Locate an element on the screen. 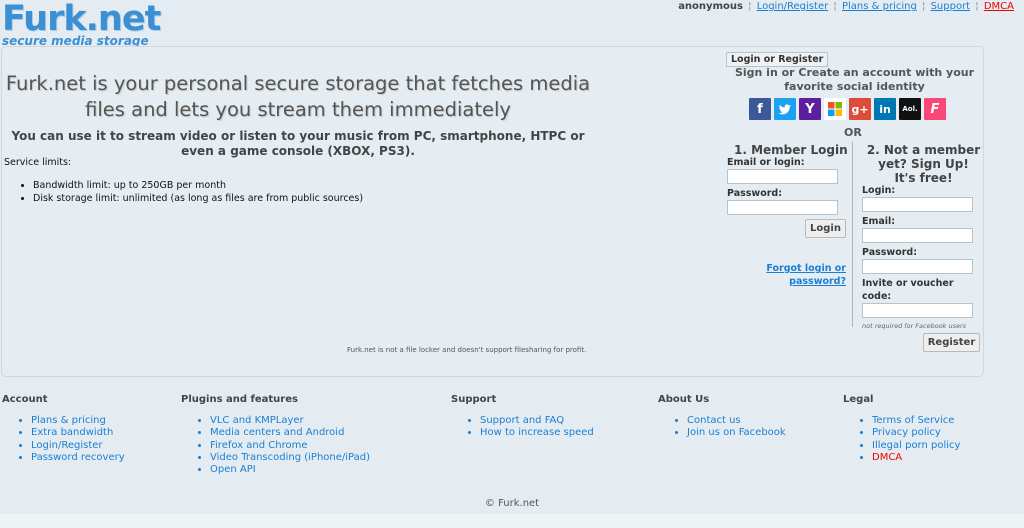  nav-plans-pricing-link: Plans & pricing is located at coordinates (879, 6).